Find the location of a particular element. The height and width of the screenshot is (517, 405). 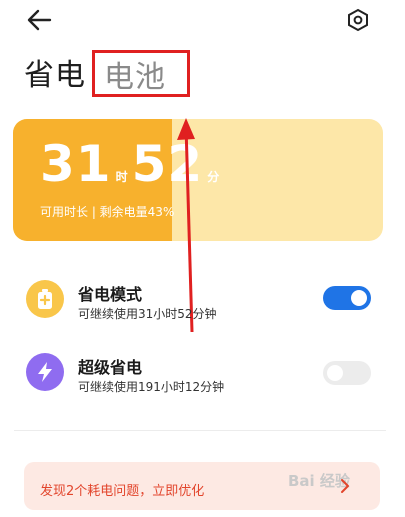

divider is located at coordinates (200, 430).